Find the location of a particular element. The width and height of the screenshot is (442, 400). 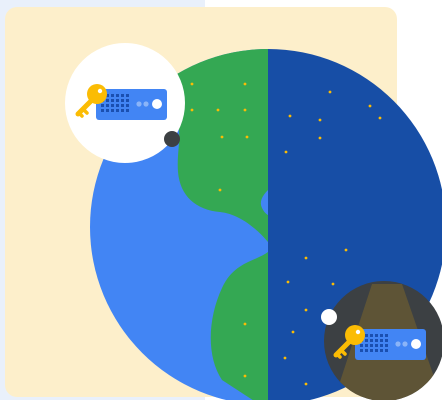

day-key-badge is located at coordinates (125, 103).